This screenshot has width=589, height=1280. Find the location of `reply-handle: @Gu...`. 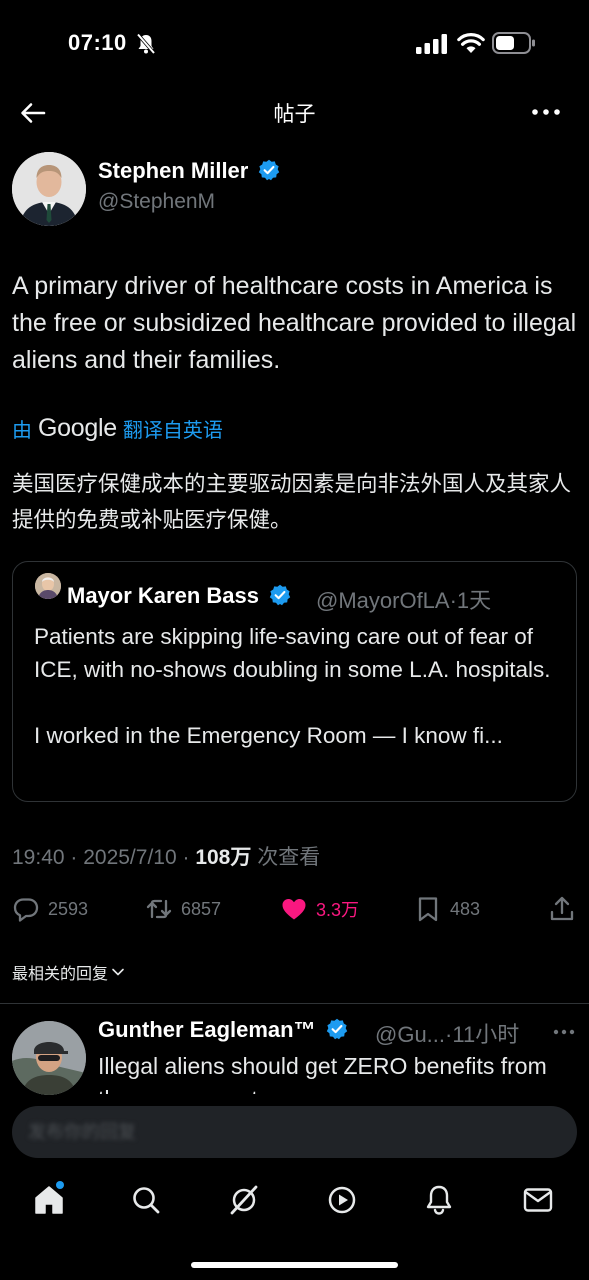

reply-handle: @Gu... is located at coordinates (410, 1034).